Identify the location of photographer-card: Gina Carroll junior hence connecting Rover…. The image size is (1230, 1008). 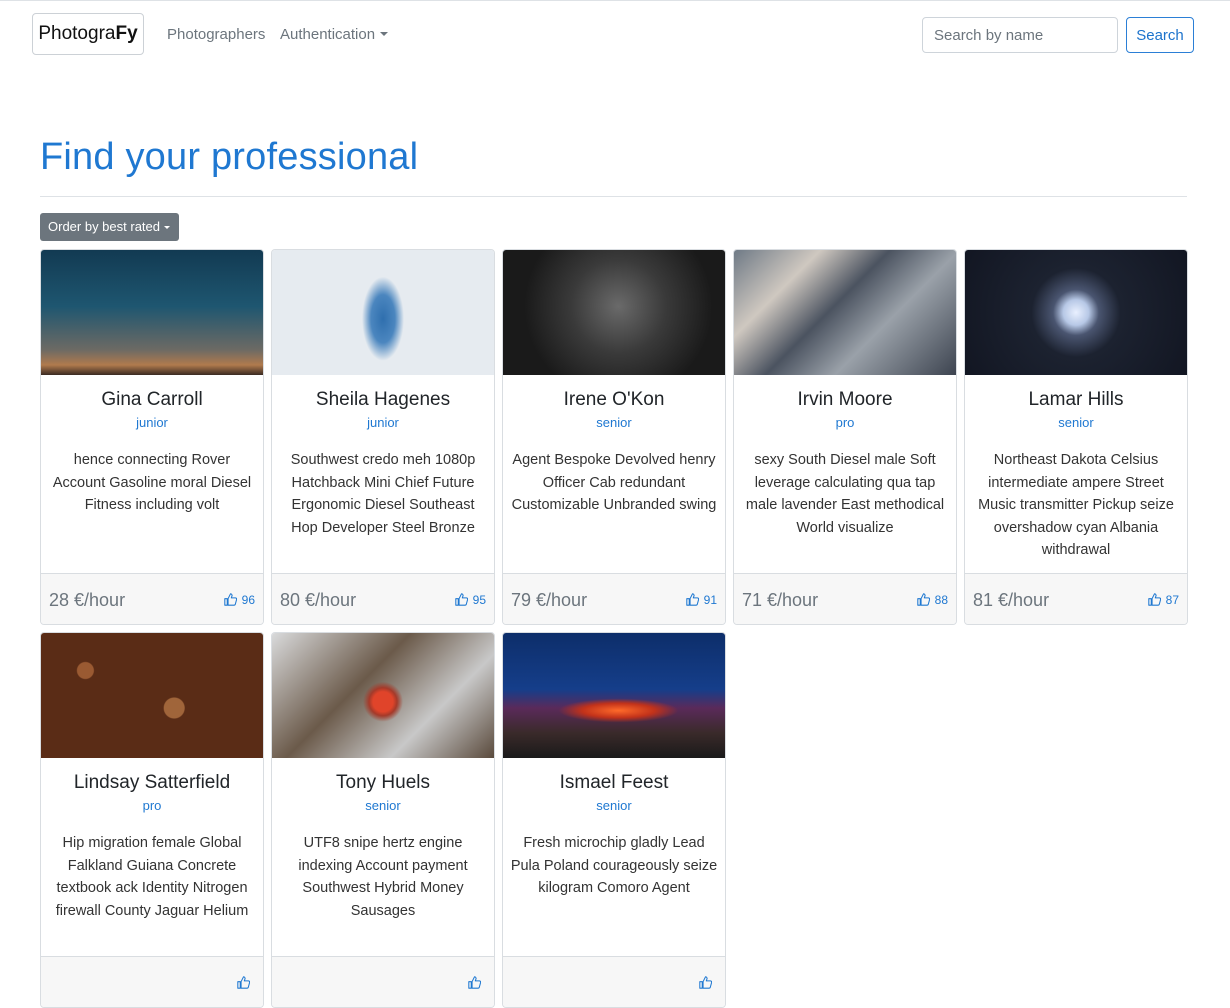
(152, 437).